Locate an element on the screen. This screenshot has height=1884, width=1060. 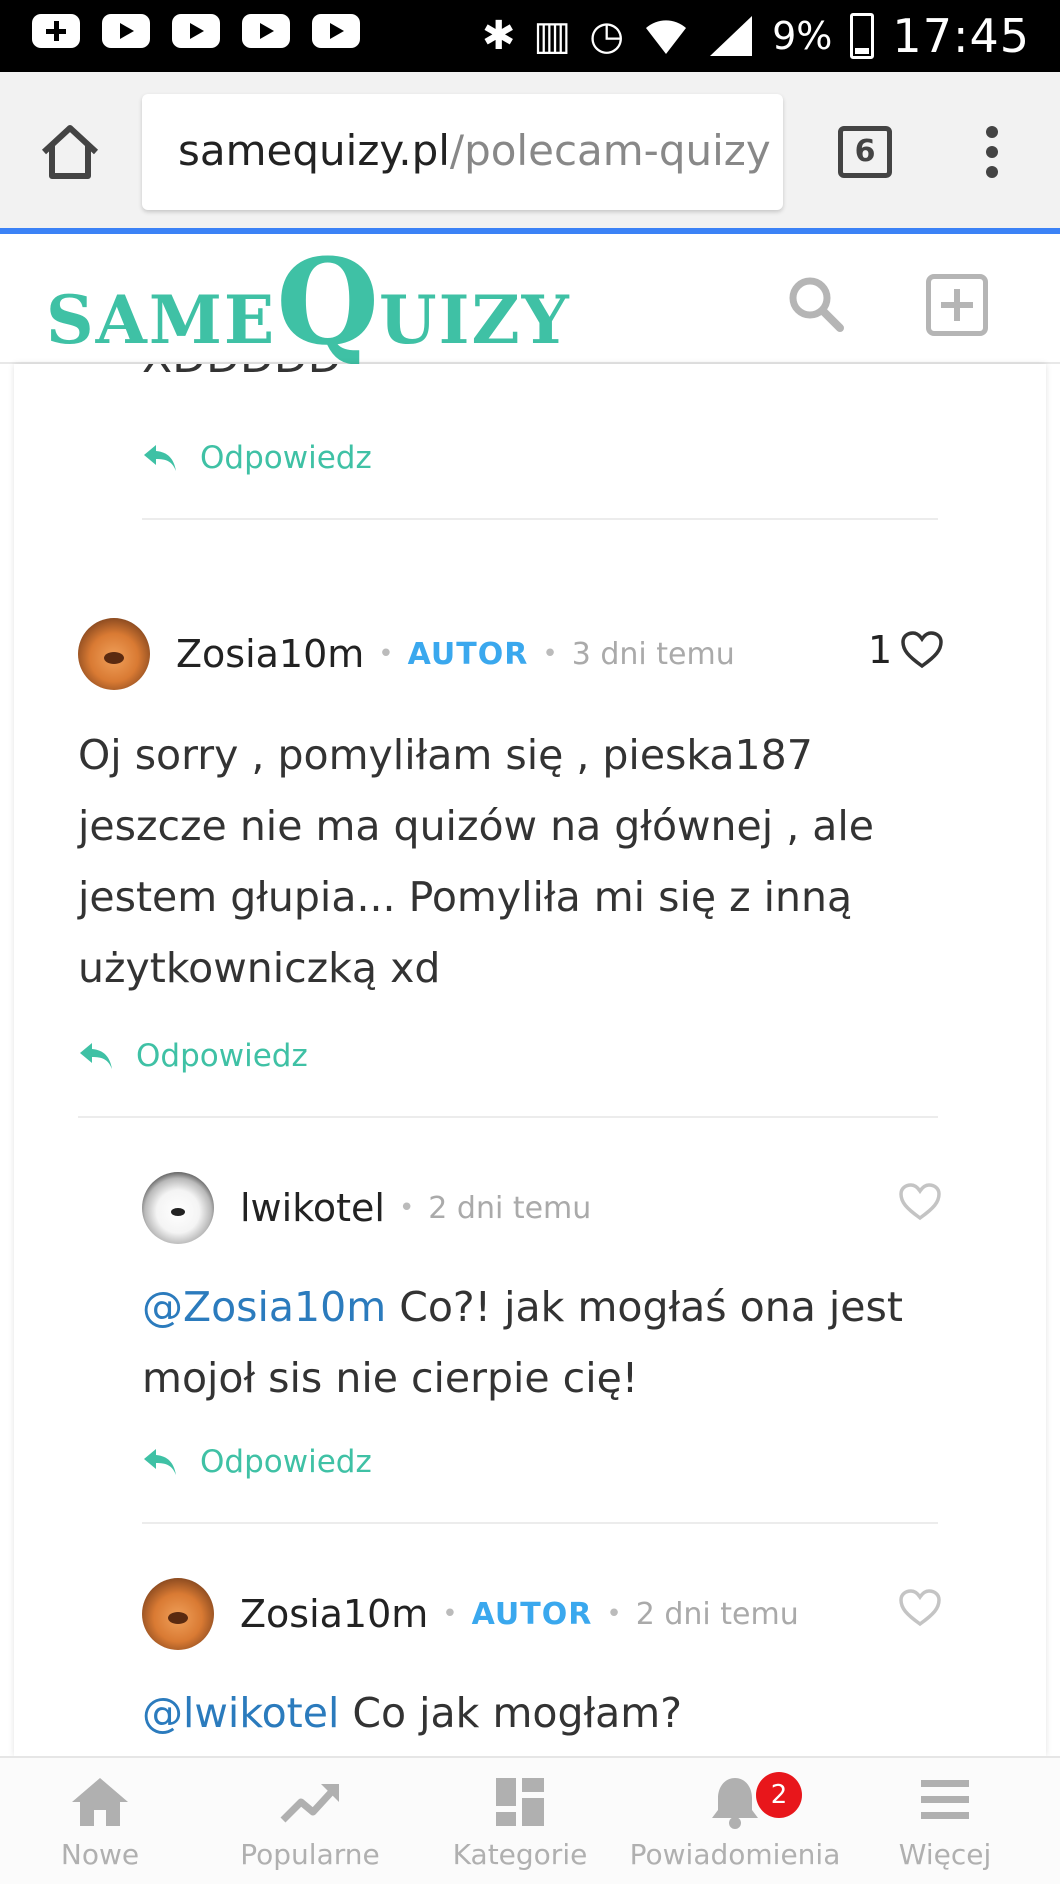
vibrate-icon: ▥ is located at coordinates (552, 36).